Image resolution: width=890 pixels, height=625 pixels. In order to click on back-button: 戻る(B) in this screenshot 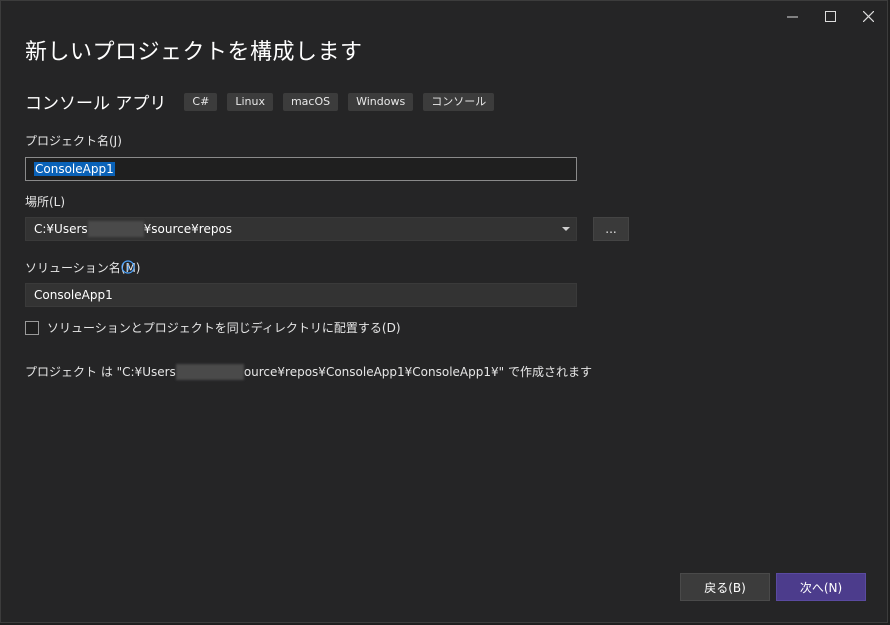, I will do `click(725, 587)`.